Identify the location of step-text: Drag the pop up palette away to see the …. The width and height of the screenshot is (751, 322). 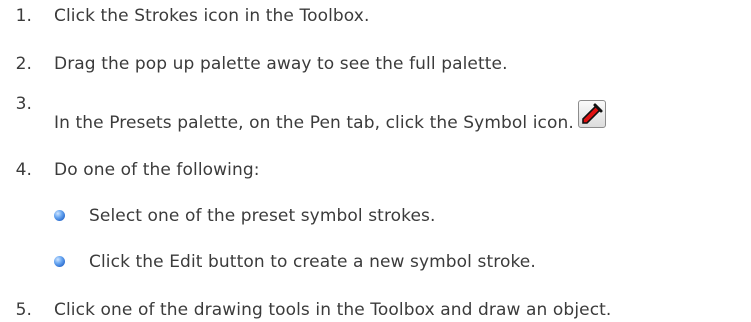
(281, 64).